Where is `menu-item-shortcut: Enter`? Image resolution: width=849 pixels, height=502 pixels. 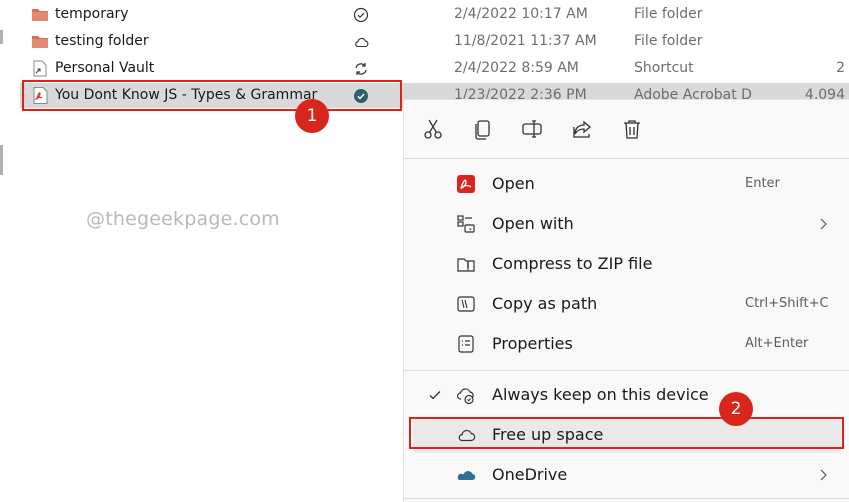
menu-item-shortcut: Enter is located at coordinates (762, 183).